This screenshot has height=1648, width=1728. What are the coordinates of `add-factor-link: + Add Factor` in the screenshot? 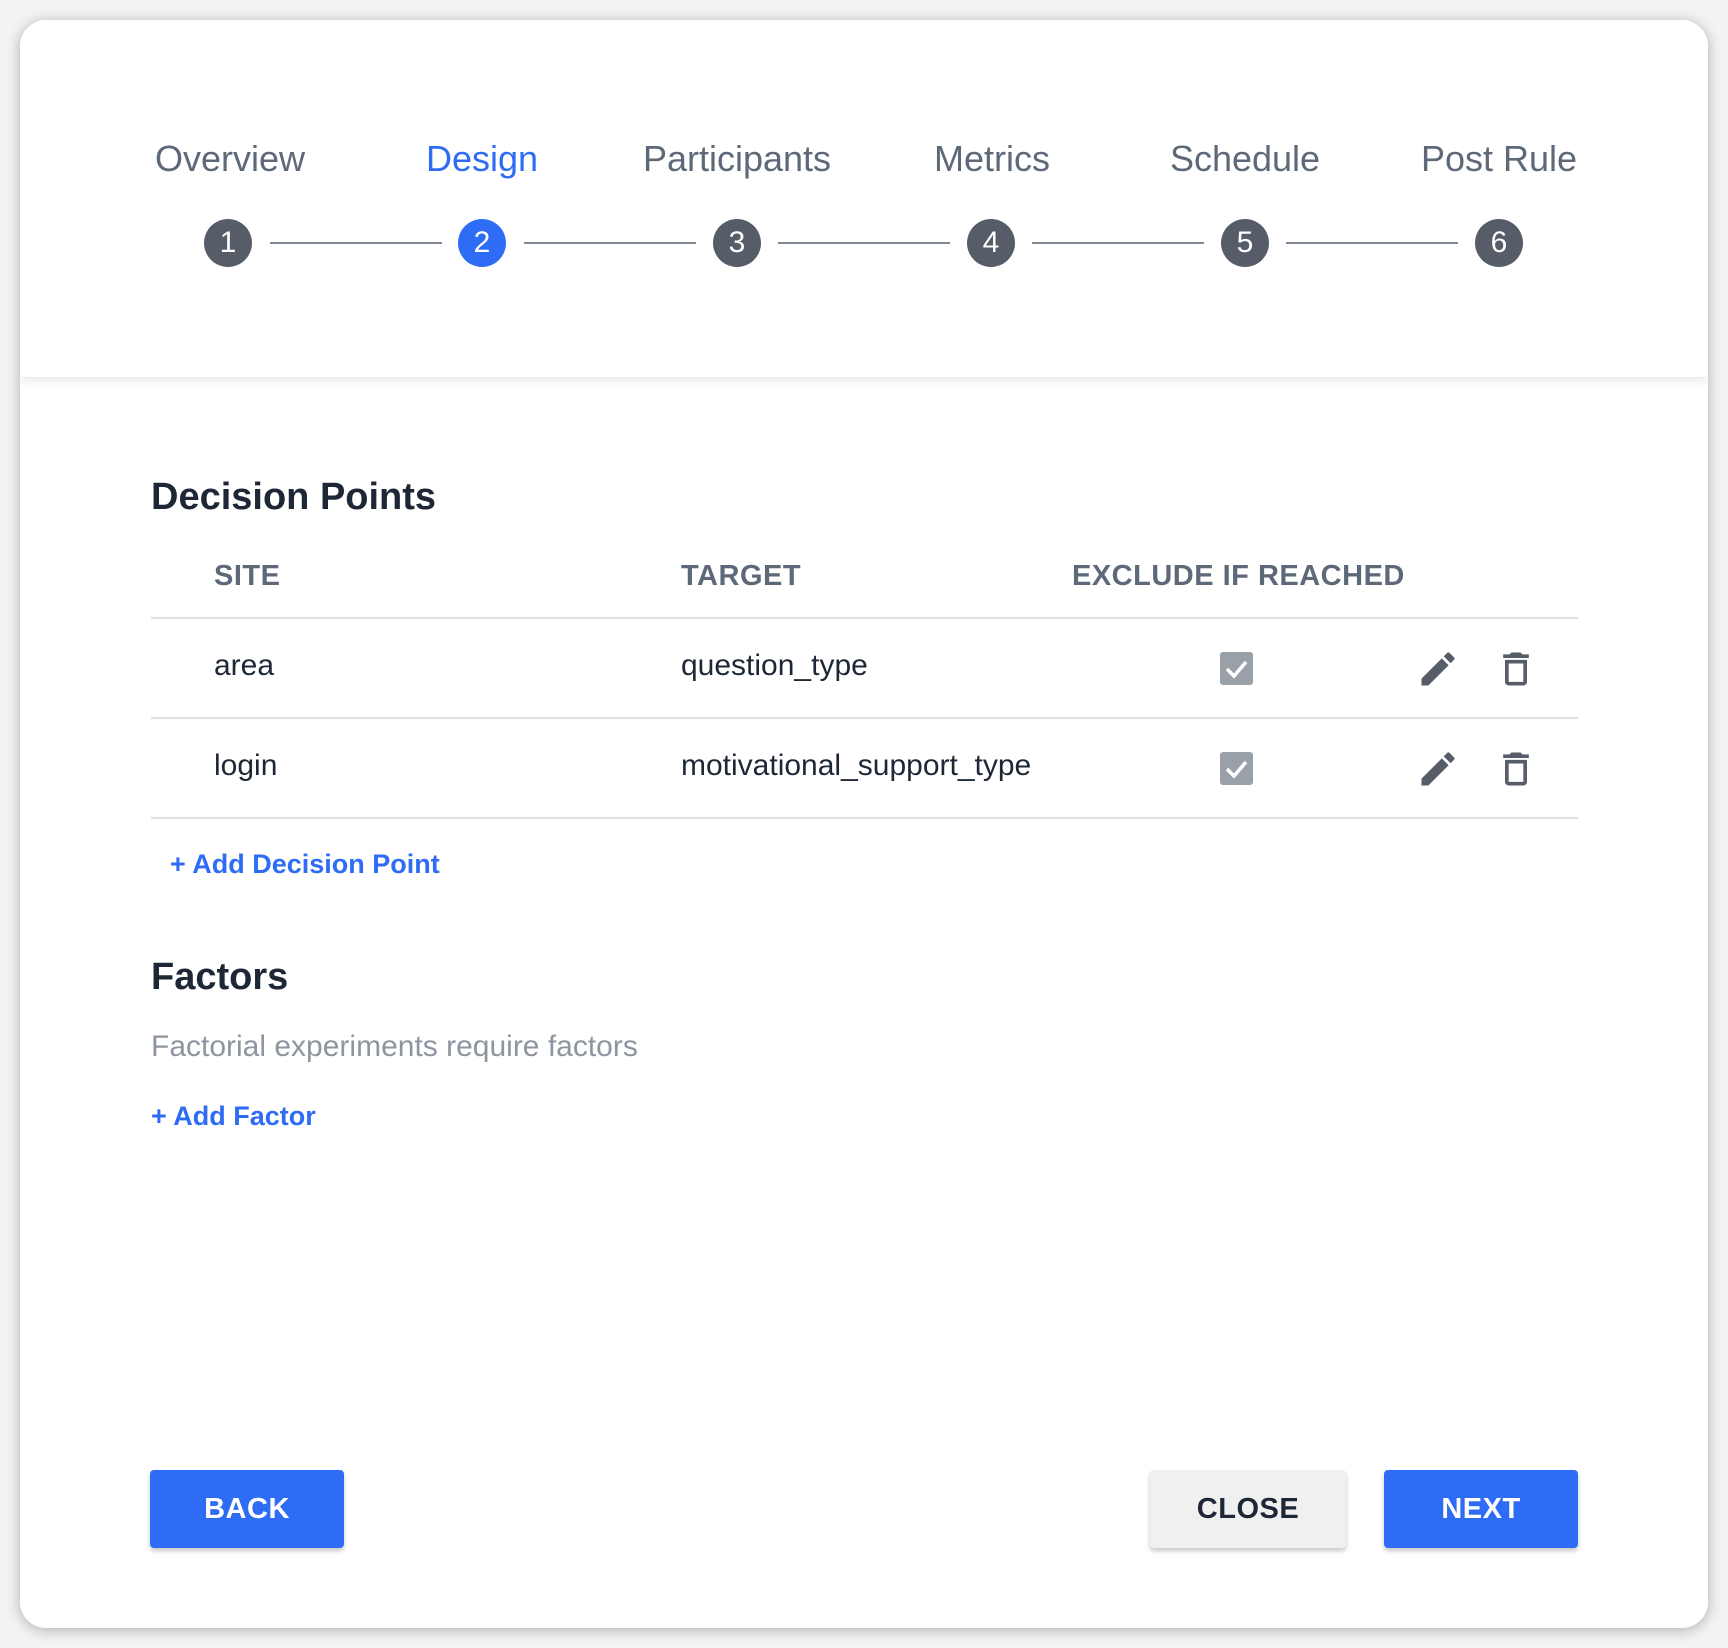 It's located at (233, 1116).